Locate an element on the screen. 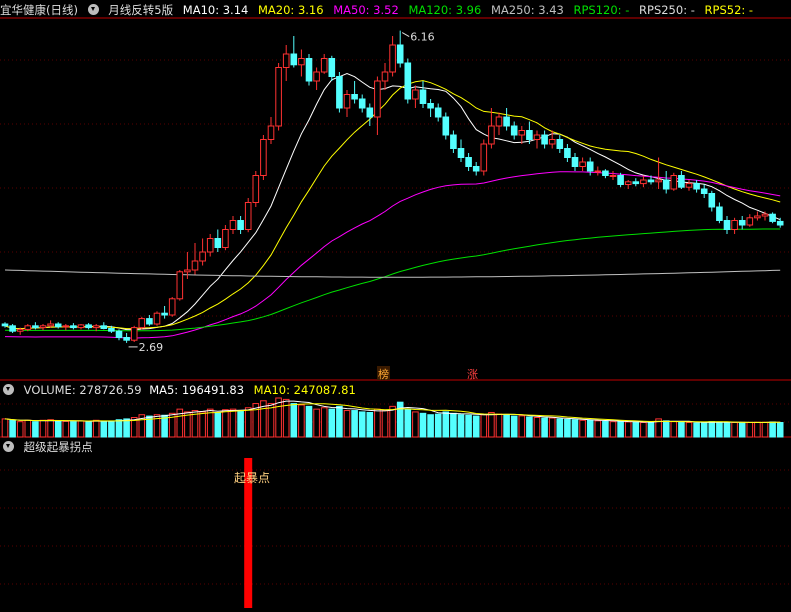  high-price-pointer is located at coordinates (405, 35).